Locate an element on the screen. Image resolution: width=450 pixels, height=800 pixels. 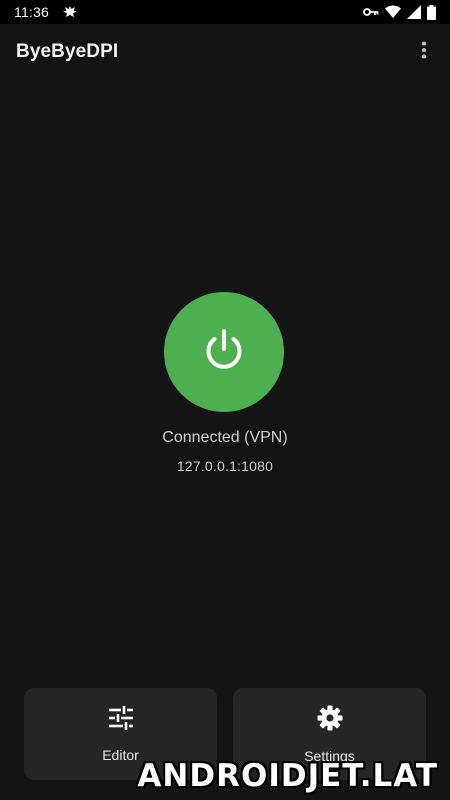
battery-icon is located at coordinates (431, 12).